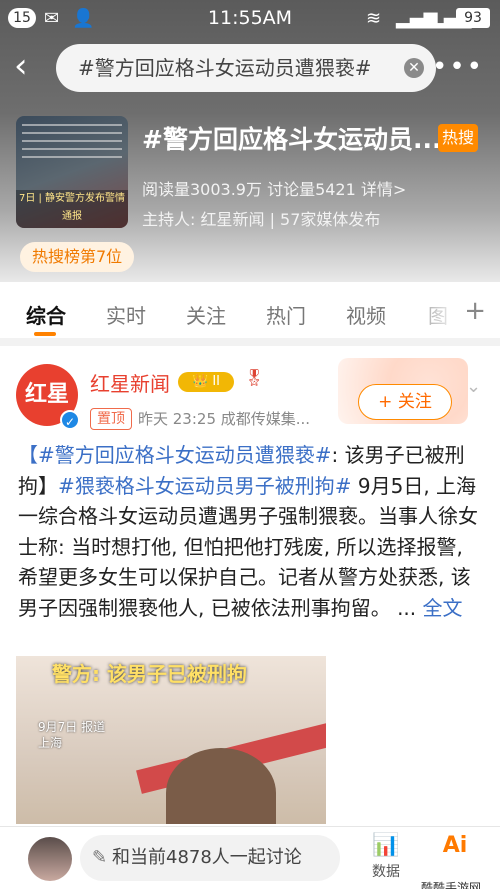  I want to click on image-date: 9月7日 报道, so click(72, 727).